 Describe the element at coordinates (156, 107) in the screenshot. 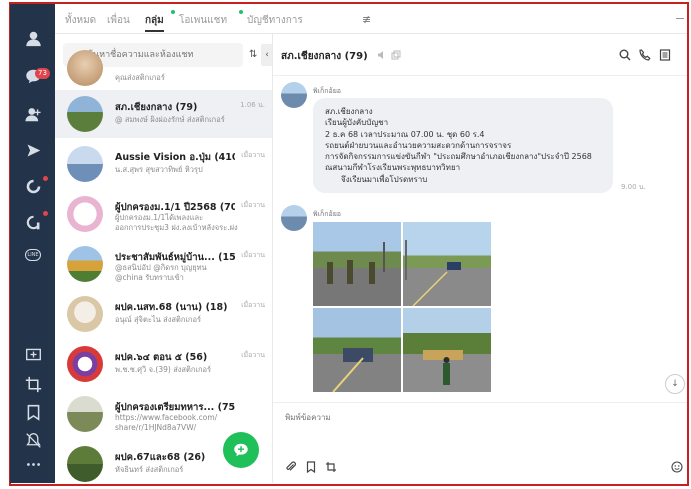

I see `chat-name: สภ.เชียงกลาง (79)` at that location.